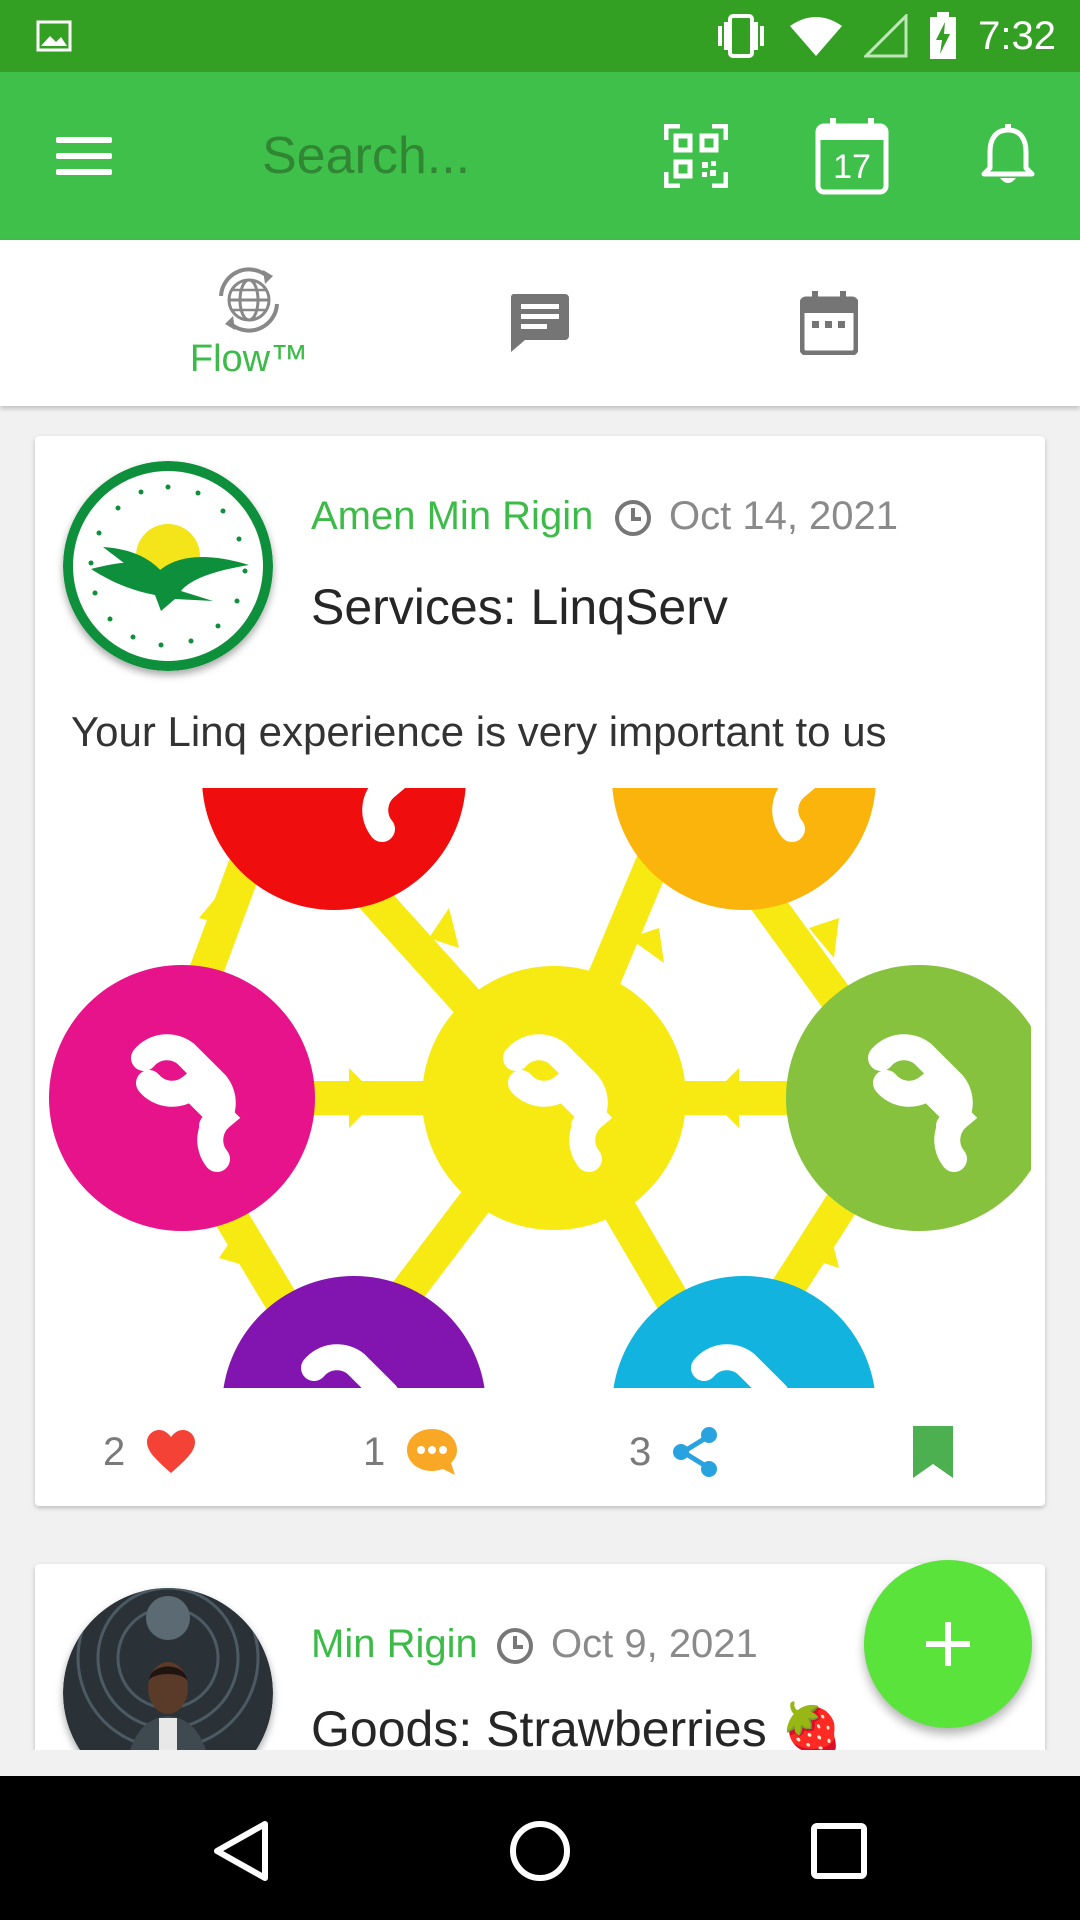  I want to click on status-time: 7:32, so click(1017, 35).